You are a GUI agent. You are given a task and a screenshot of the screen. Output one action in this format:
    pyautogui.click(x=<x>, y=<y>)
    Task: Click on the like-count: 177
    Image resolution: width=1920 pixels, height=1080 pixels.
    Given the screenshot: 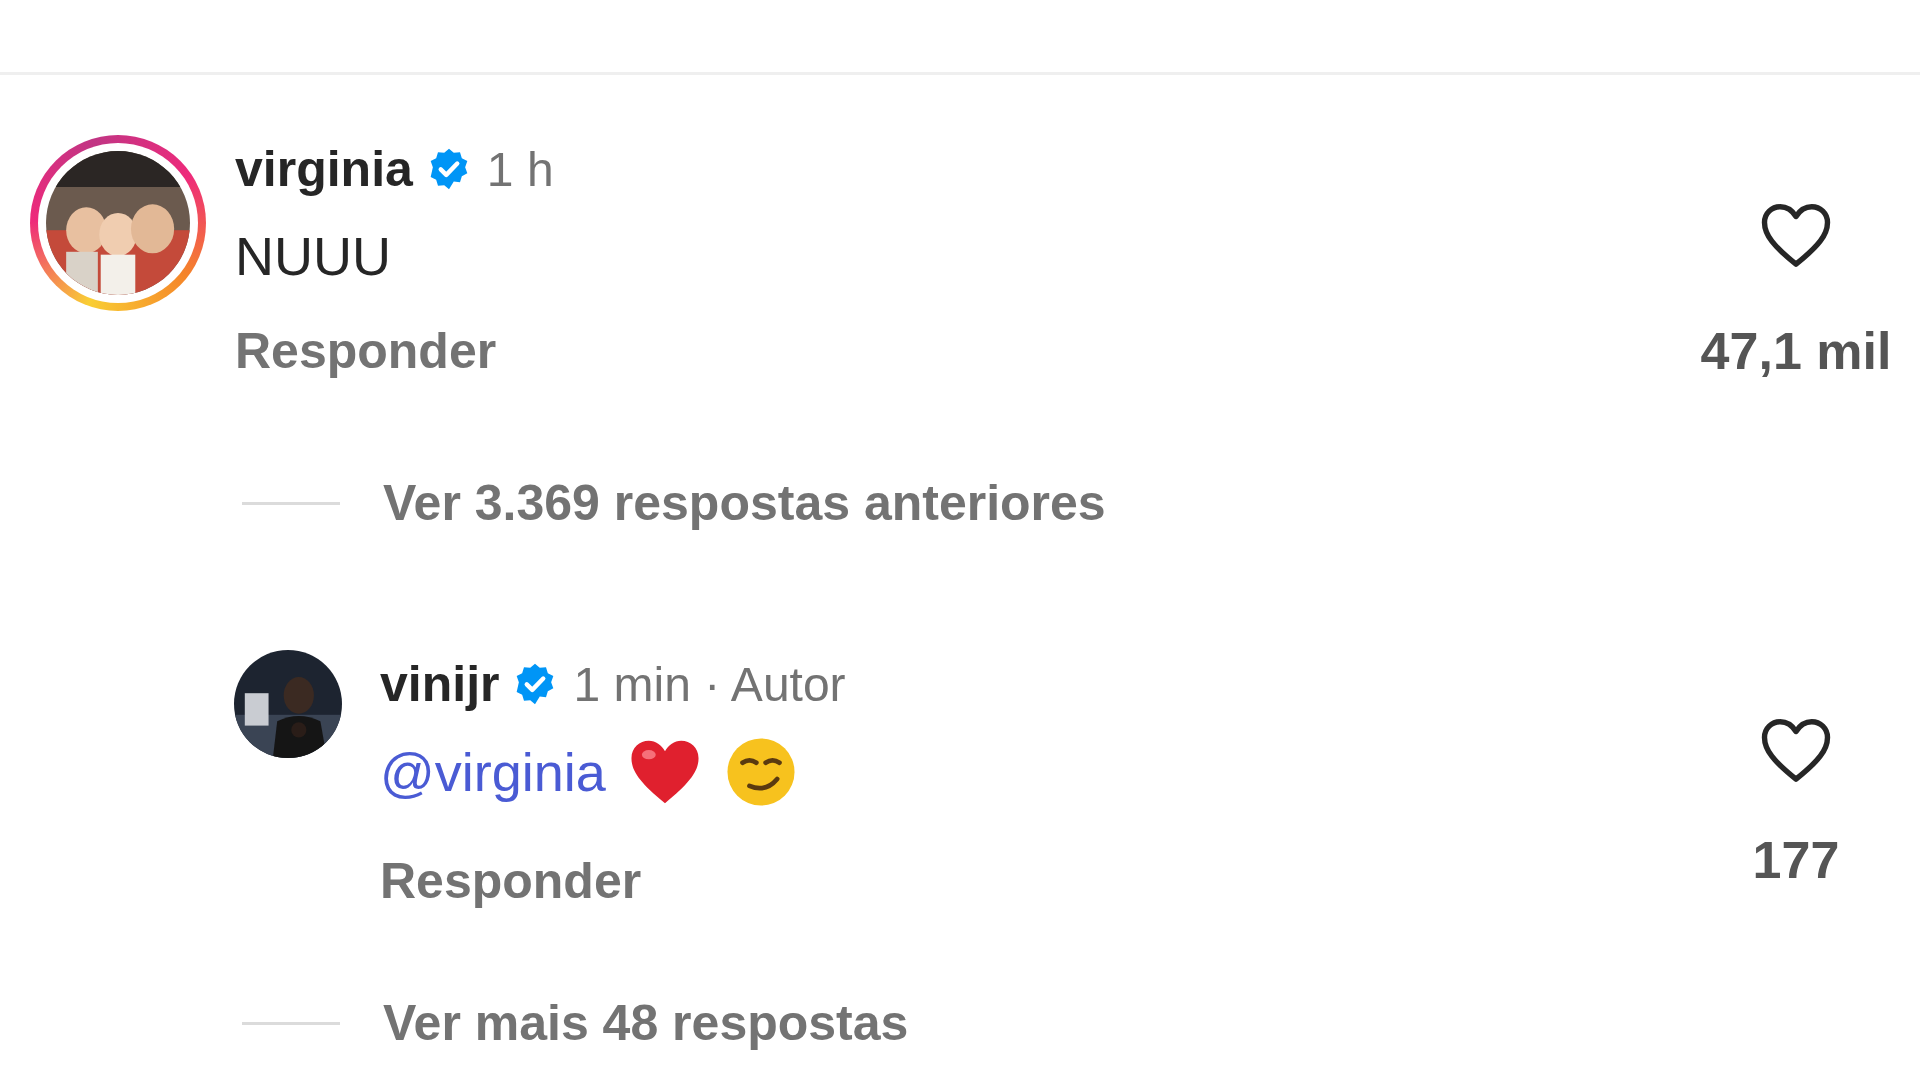 What is the action you would take?
    pyautogui.click(x=1796, y=860)
    